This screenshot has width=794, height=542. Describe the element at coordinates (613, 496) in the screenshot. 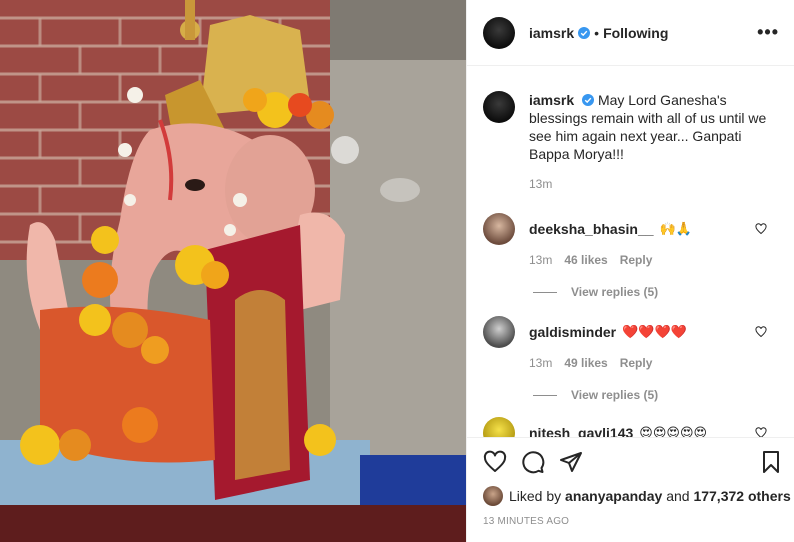

I see `liked-by-user: ananyapanday` at that location.